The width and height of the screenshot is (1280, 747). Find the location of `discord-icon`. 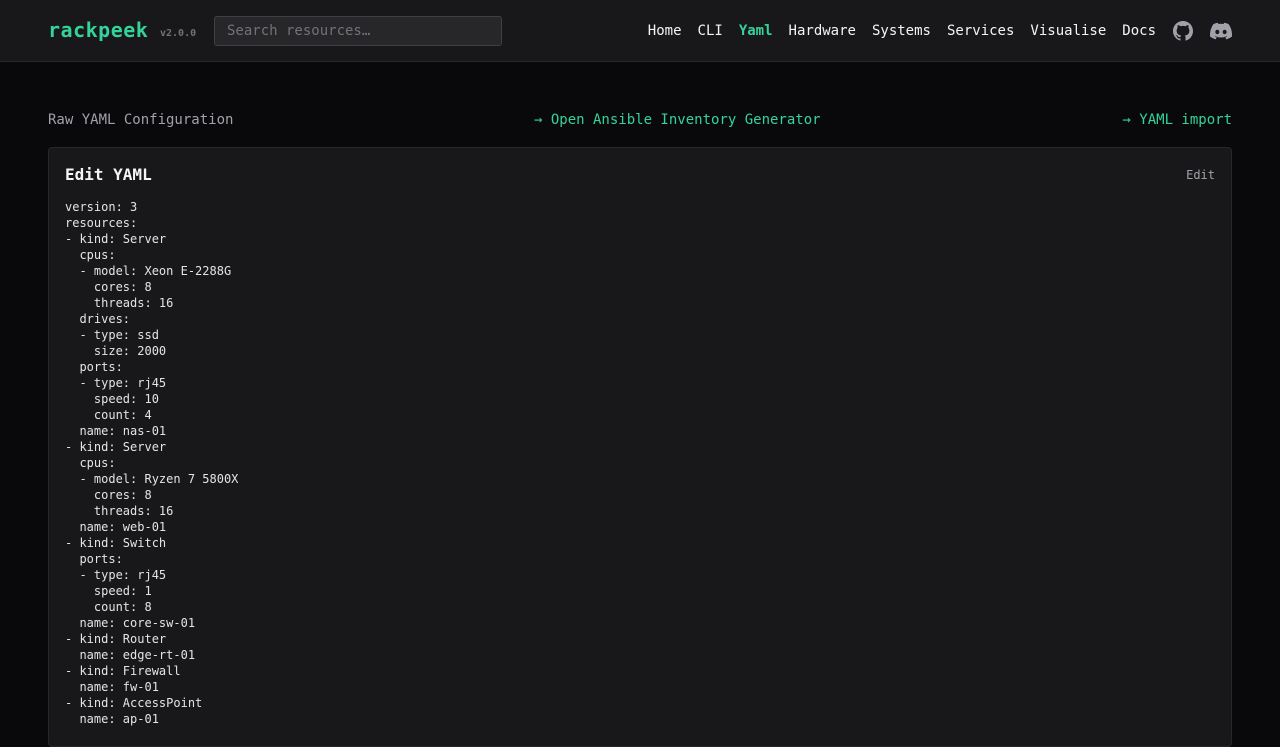

discord-icon is located at coordinates (1221, 31).